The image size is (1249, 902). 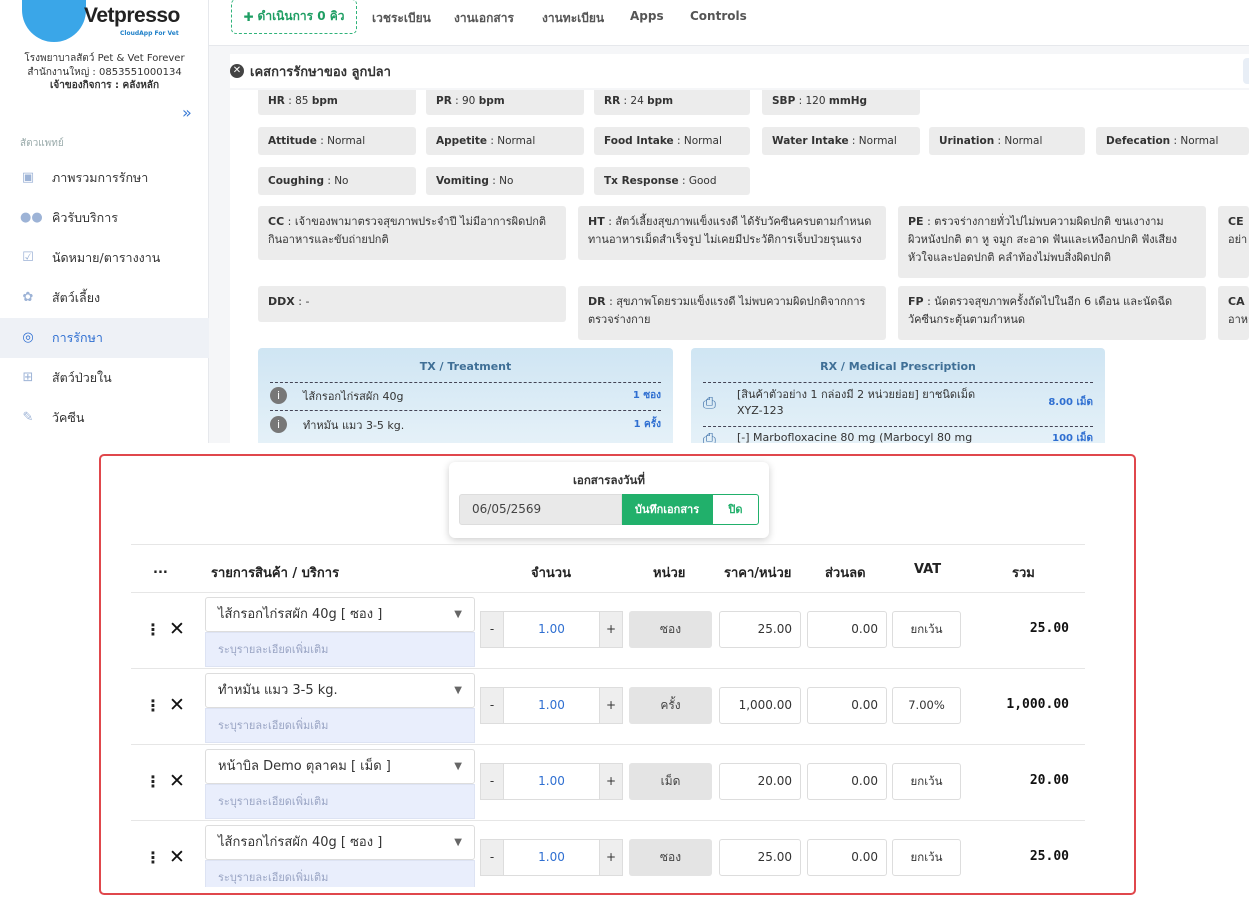 What do you see at coordinates (107, 22) in the screenshot?
I see `brand-logo: Vetpresso CloudApp For Vet` at bounding box center [107, 22].